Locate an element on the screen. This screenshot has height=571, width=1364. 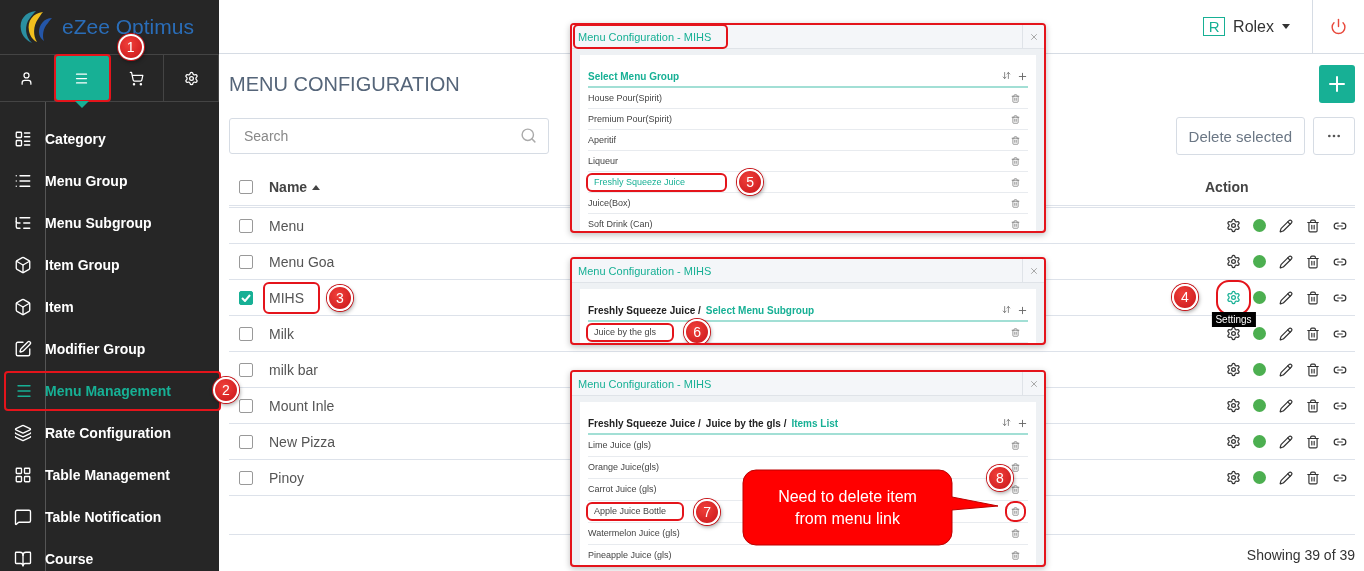
sidebar-item: Rate Configuration is located at coordinates (109, 433).